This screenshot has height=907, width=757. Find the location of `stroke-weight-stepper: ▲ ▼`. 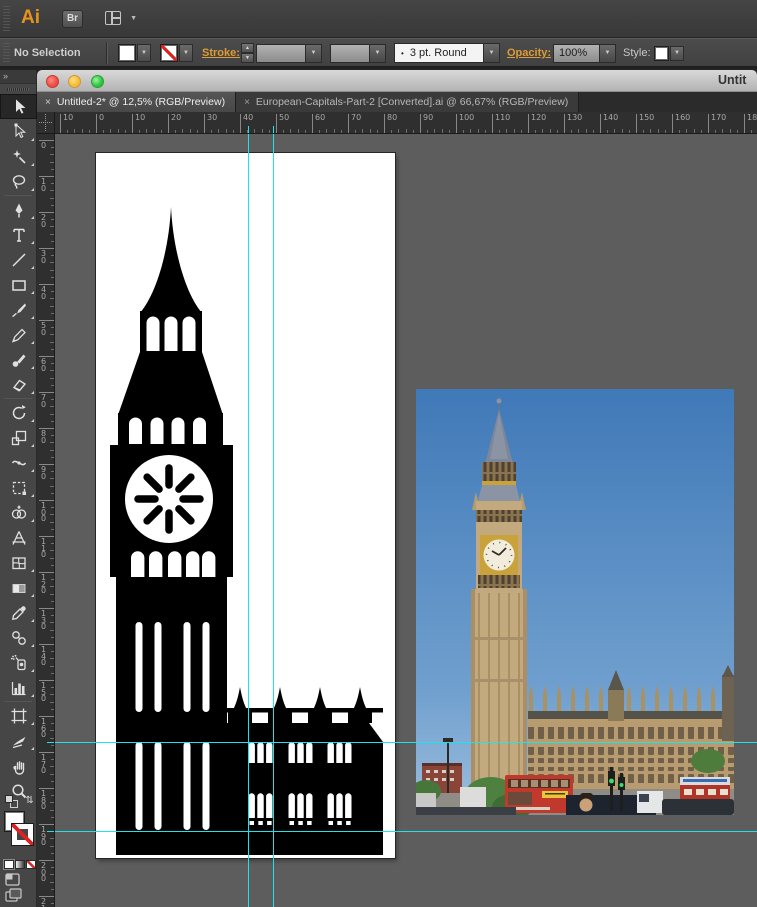

stroke-weight-stepper: ▲ ▼ is located at coordinates (248, 53).